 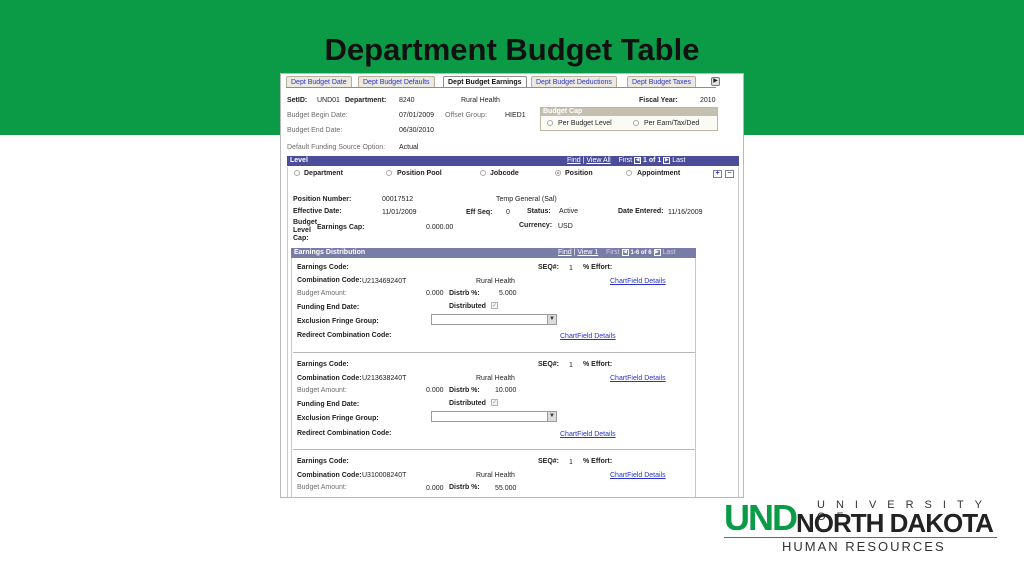 What do you see at coordinates (641, 253) in the screenshot?
I see `distribution-count: 1-6 of 6` at bounding box center [641, 253].